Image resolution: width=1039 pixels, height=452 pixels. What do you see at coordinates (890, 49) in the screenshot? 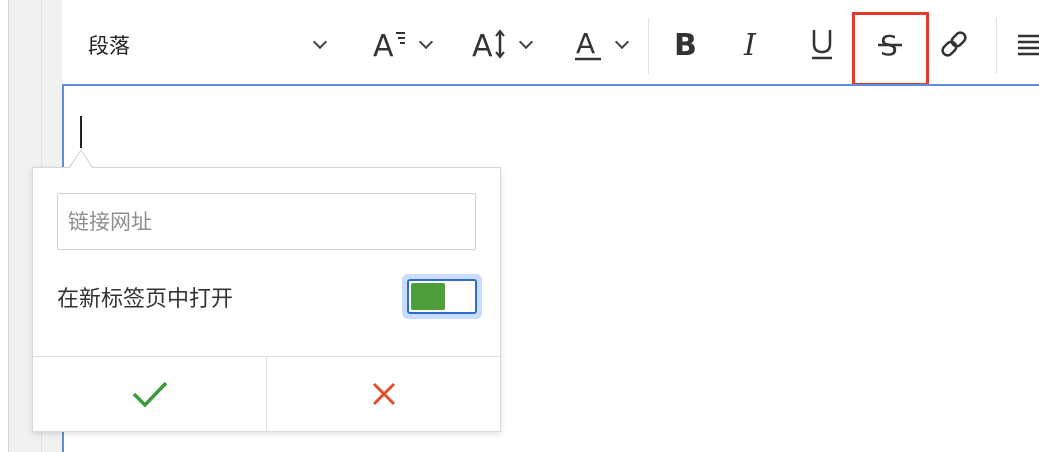
I see `link-button-highlight` at bounding box center [890, 49].